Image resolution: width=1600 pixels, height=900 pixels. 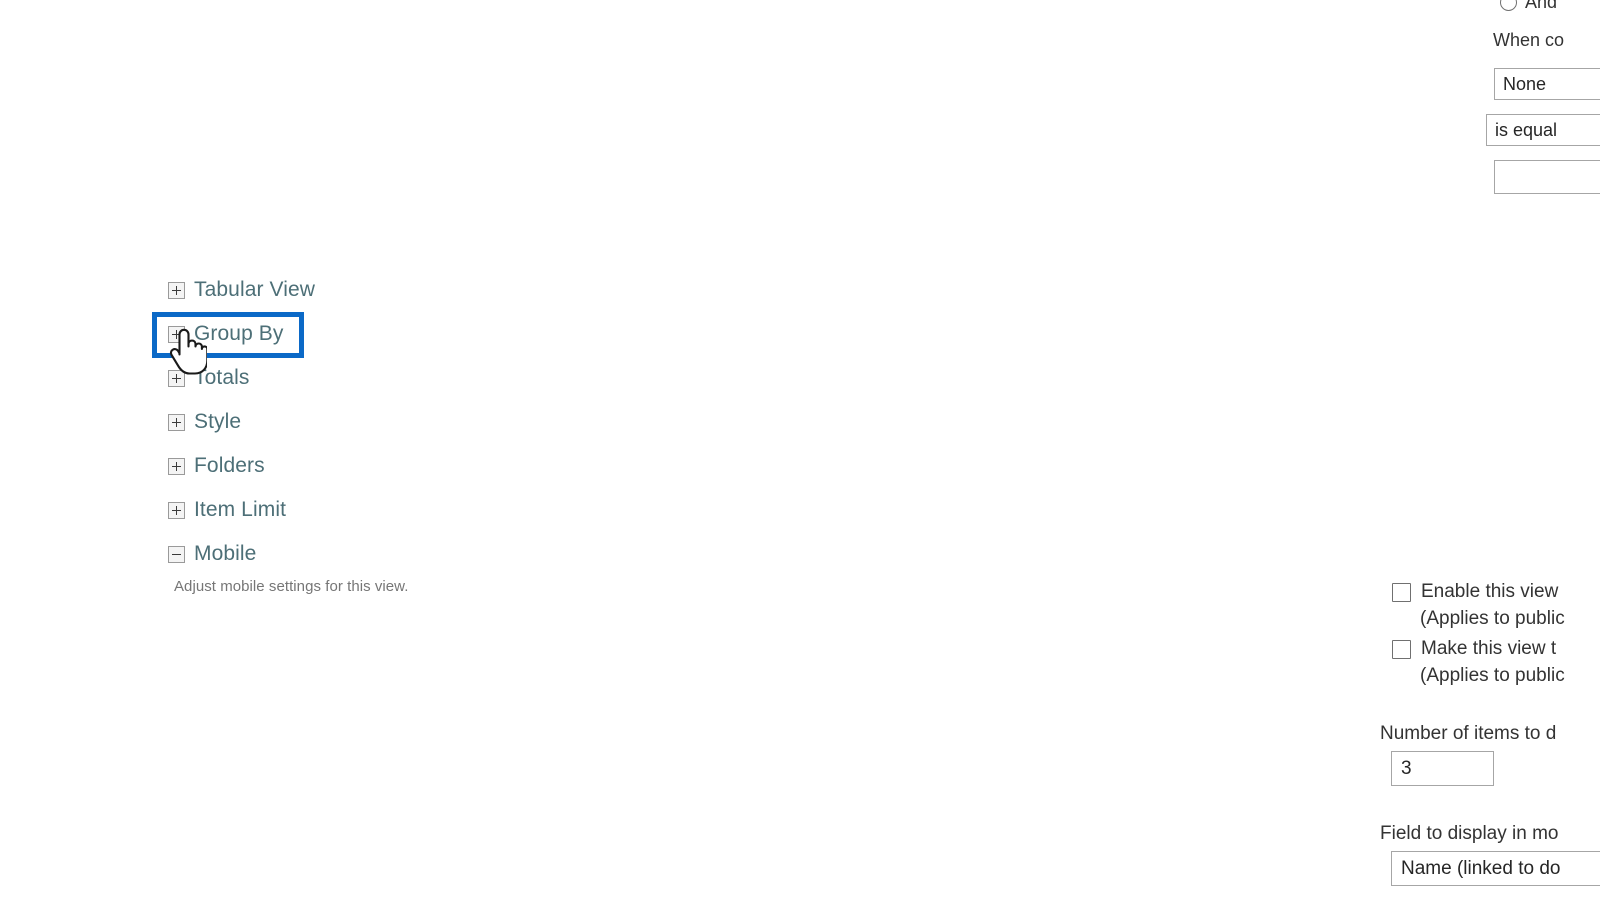 What do you see at coordinates (378, 510) in the screenshot?
I see `section-row-item-limit: Item Limit` at bounding box center [378, 510].